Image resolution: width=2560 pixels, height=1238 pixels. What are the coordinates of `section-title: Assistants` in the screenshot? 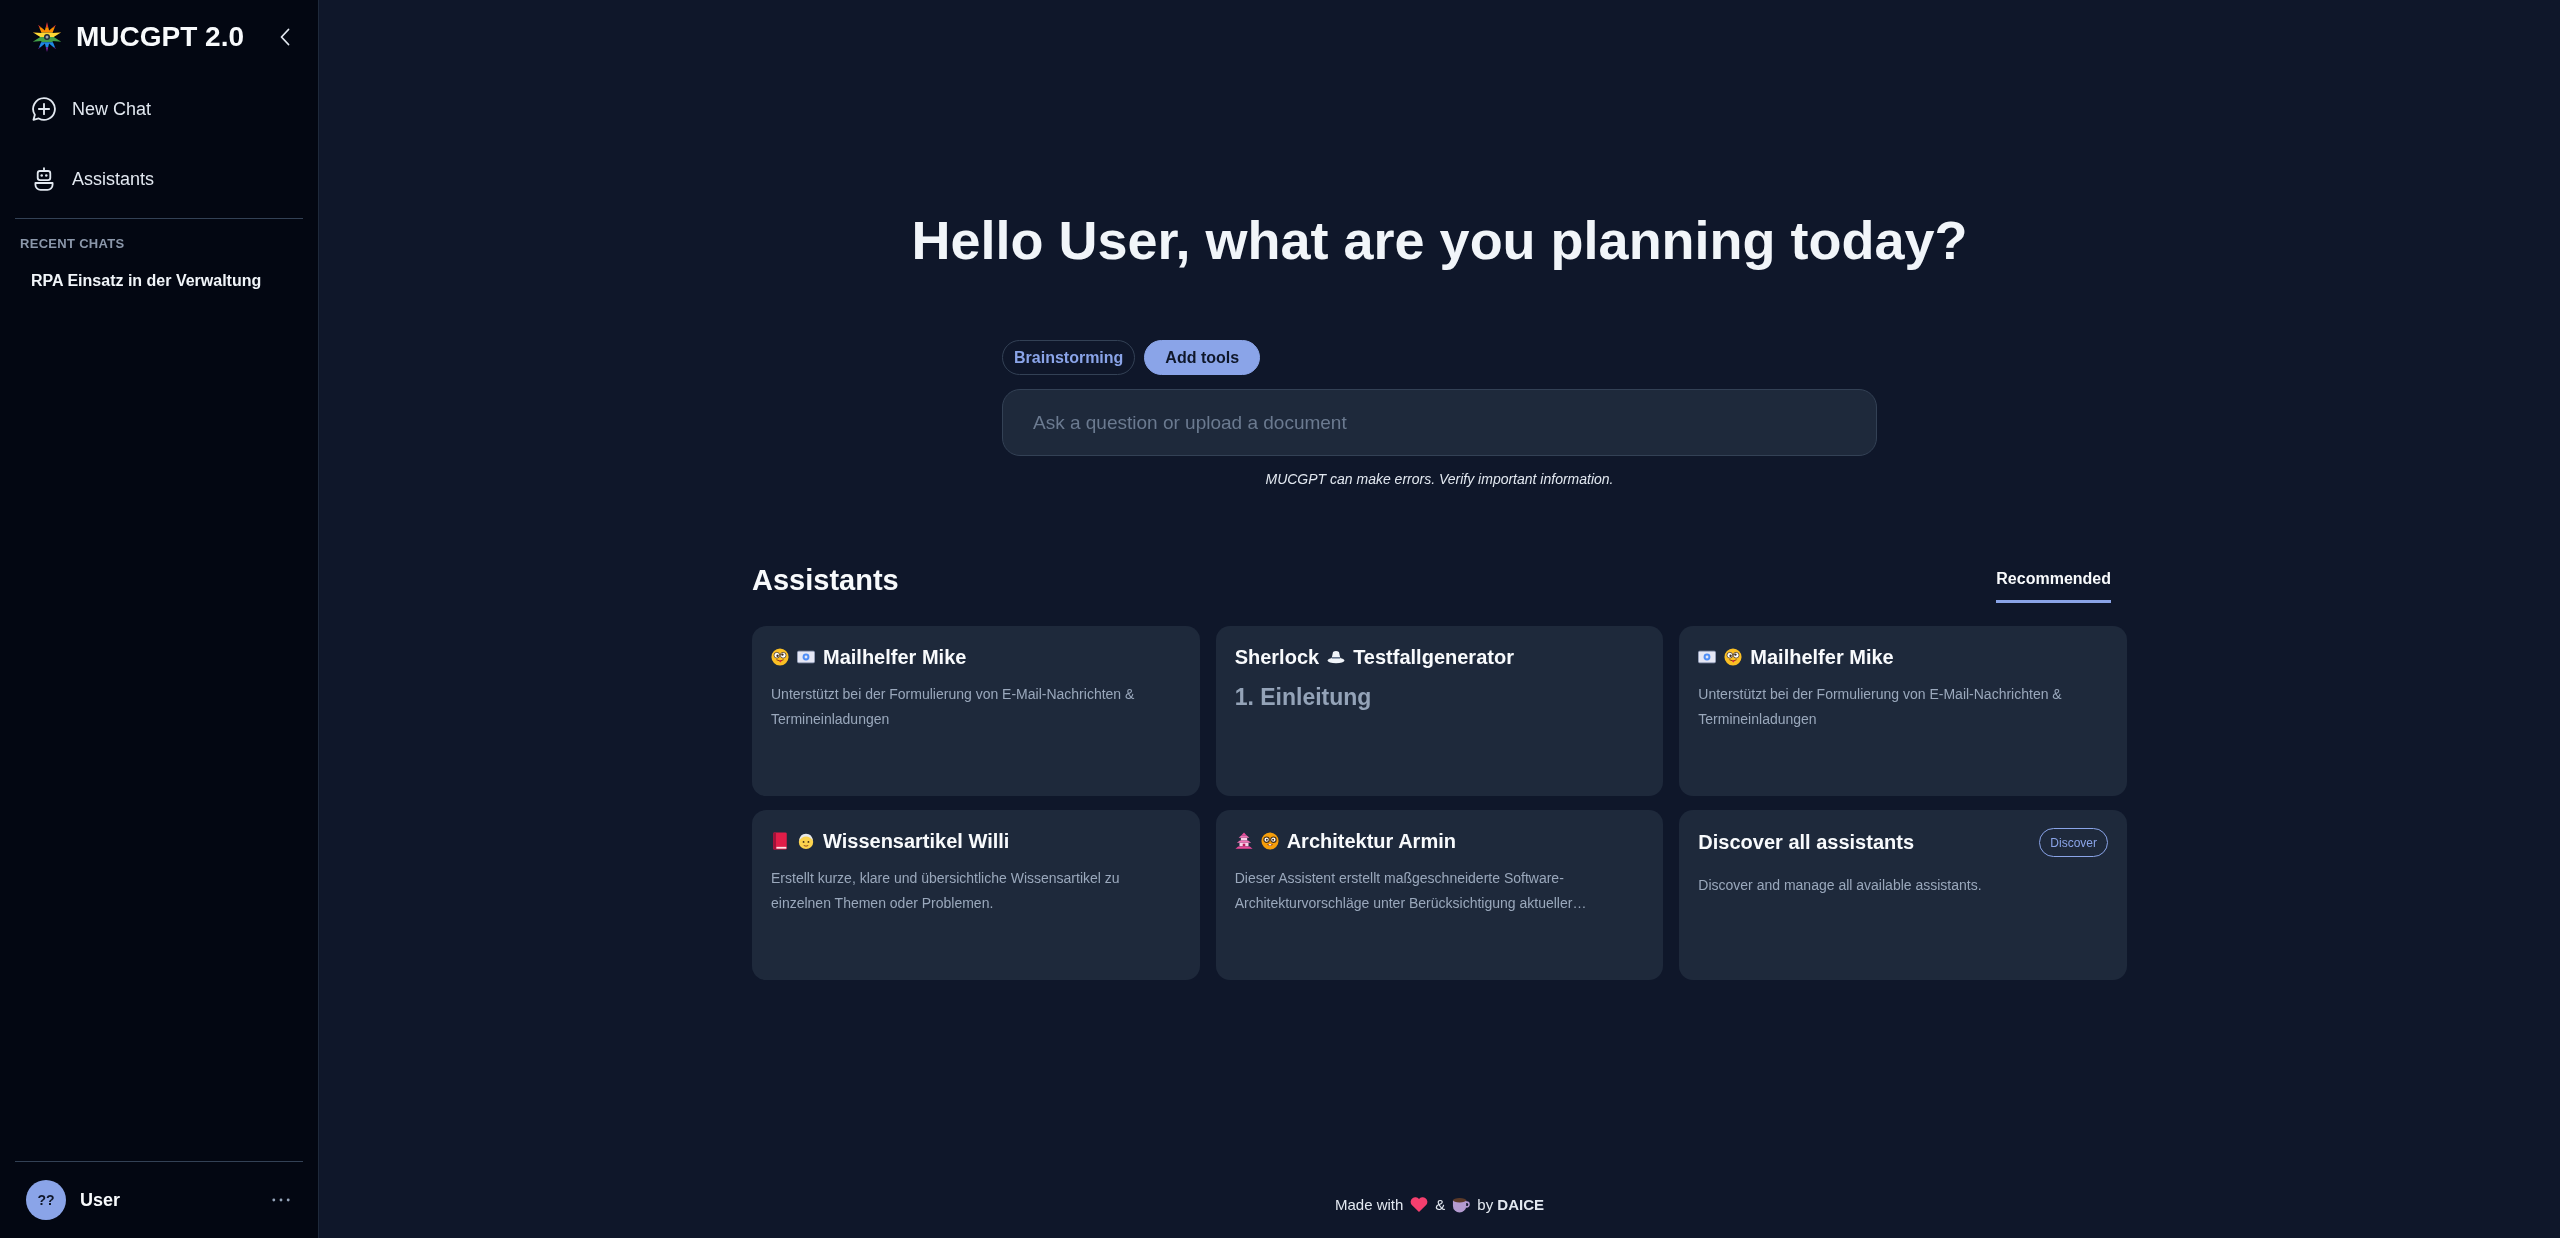 It's located at (825, 580).